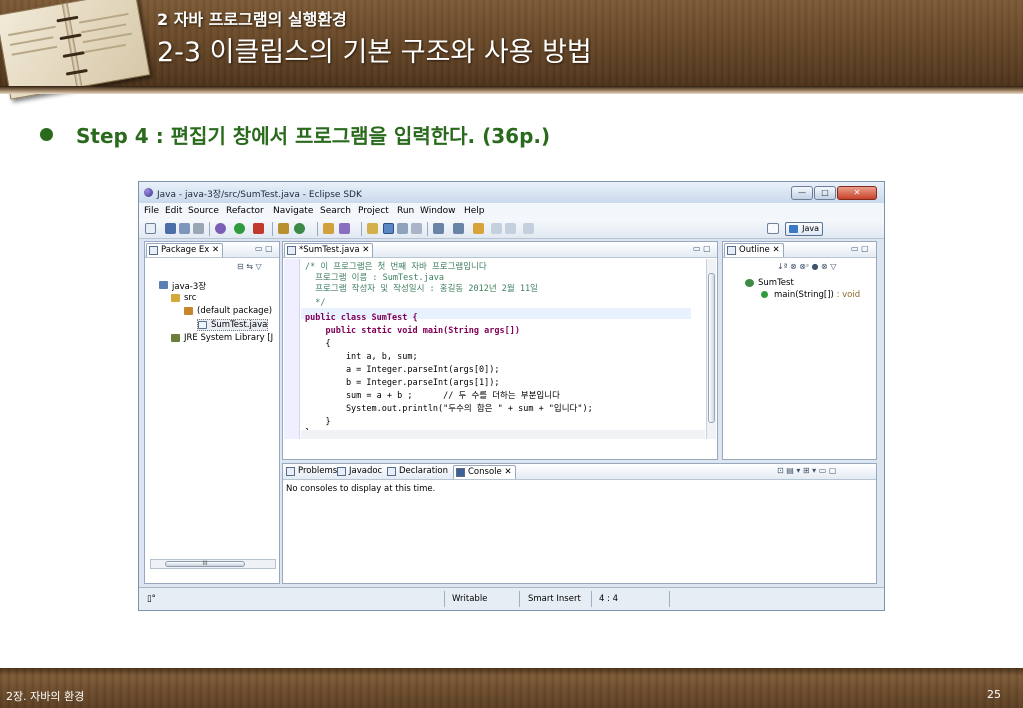 This screenshot has width=1023, height=708. What do you see at coordinates (151, 211) in the screenshot?
I see `menu-file: File` at bounding box center [151, 211].